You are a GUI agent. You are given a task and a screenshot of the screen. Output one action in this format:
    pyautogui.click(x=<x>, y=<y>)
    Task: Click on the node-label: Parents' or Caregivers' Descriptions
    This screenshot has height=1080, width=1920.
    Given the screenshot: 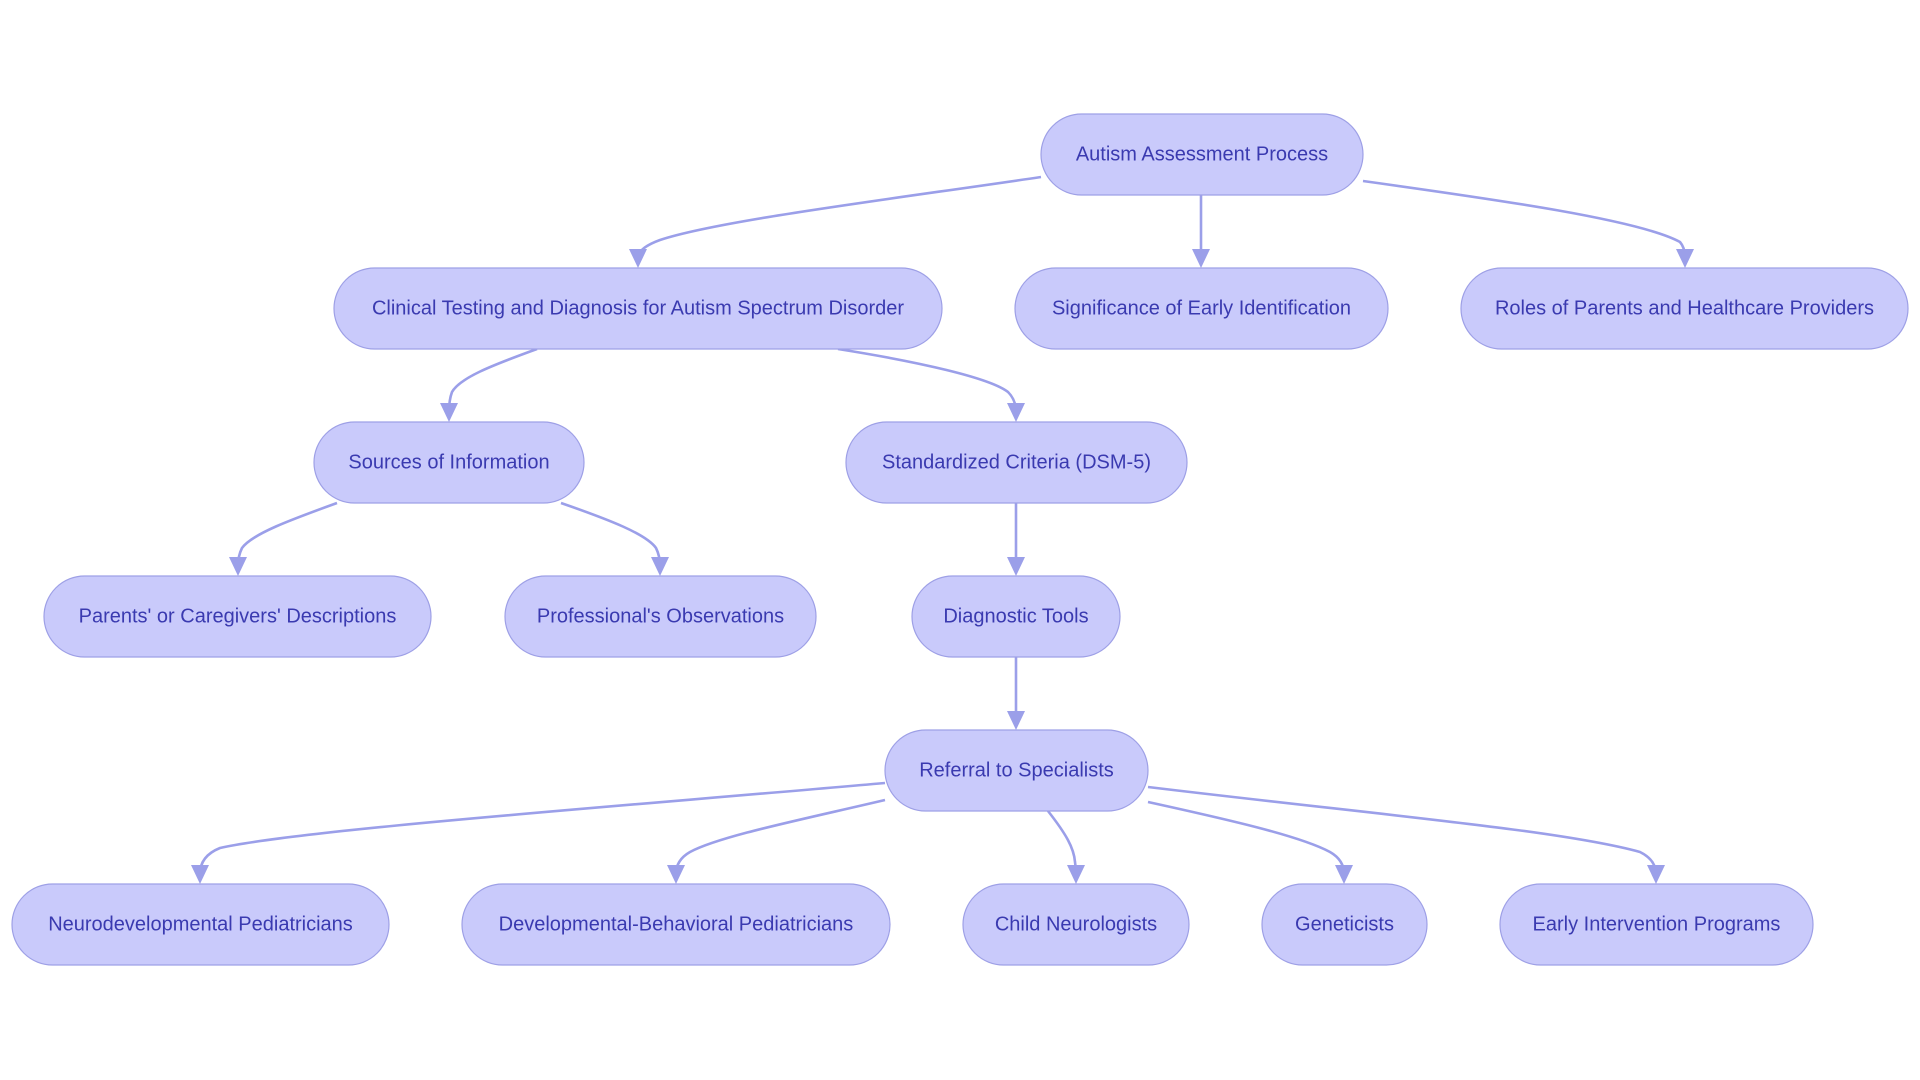 What is the action you would take?
    pyautogui.click(x=238, y=617)
    